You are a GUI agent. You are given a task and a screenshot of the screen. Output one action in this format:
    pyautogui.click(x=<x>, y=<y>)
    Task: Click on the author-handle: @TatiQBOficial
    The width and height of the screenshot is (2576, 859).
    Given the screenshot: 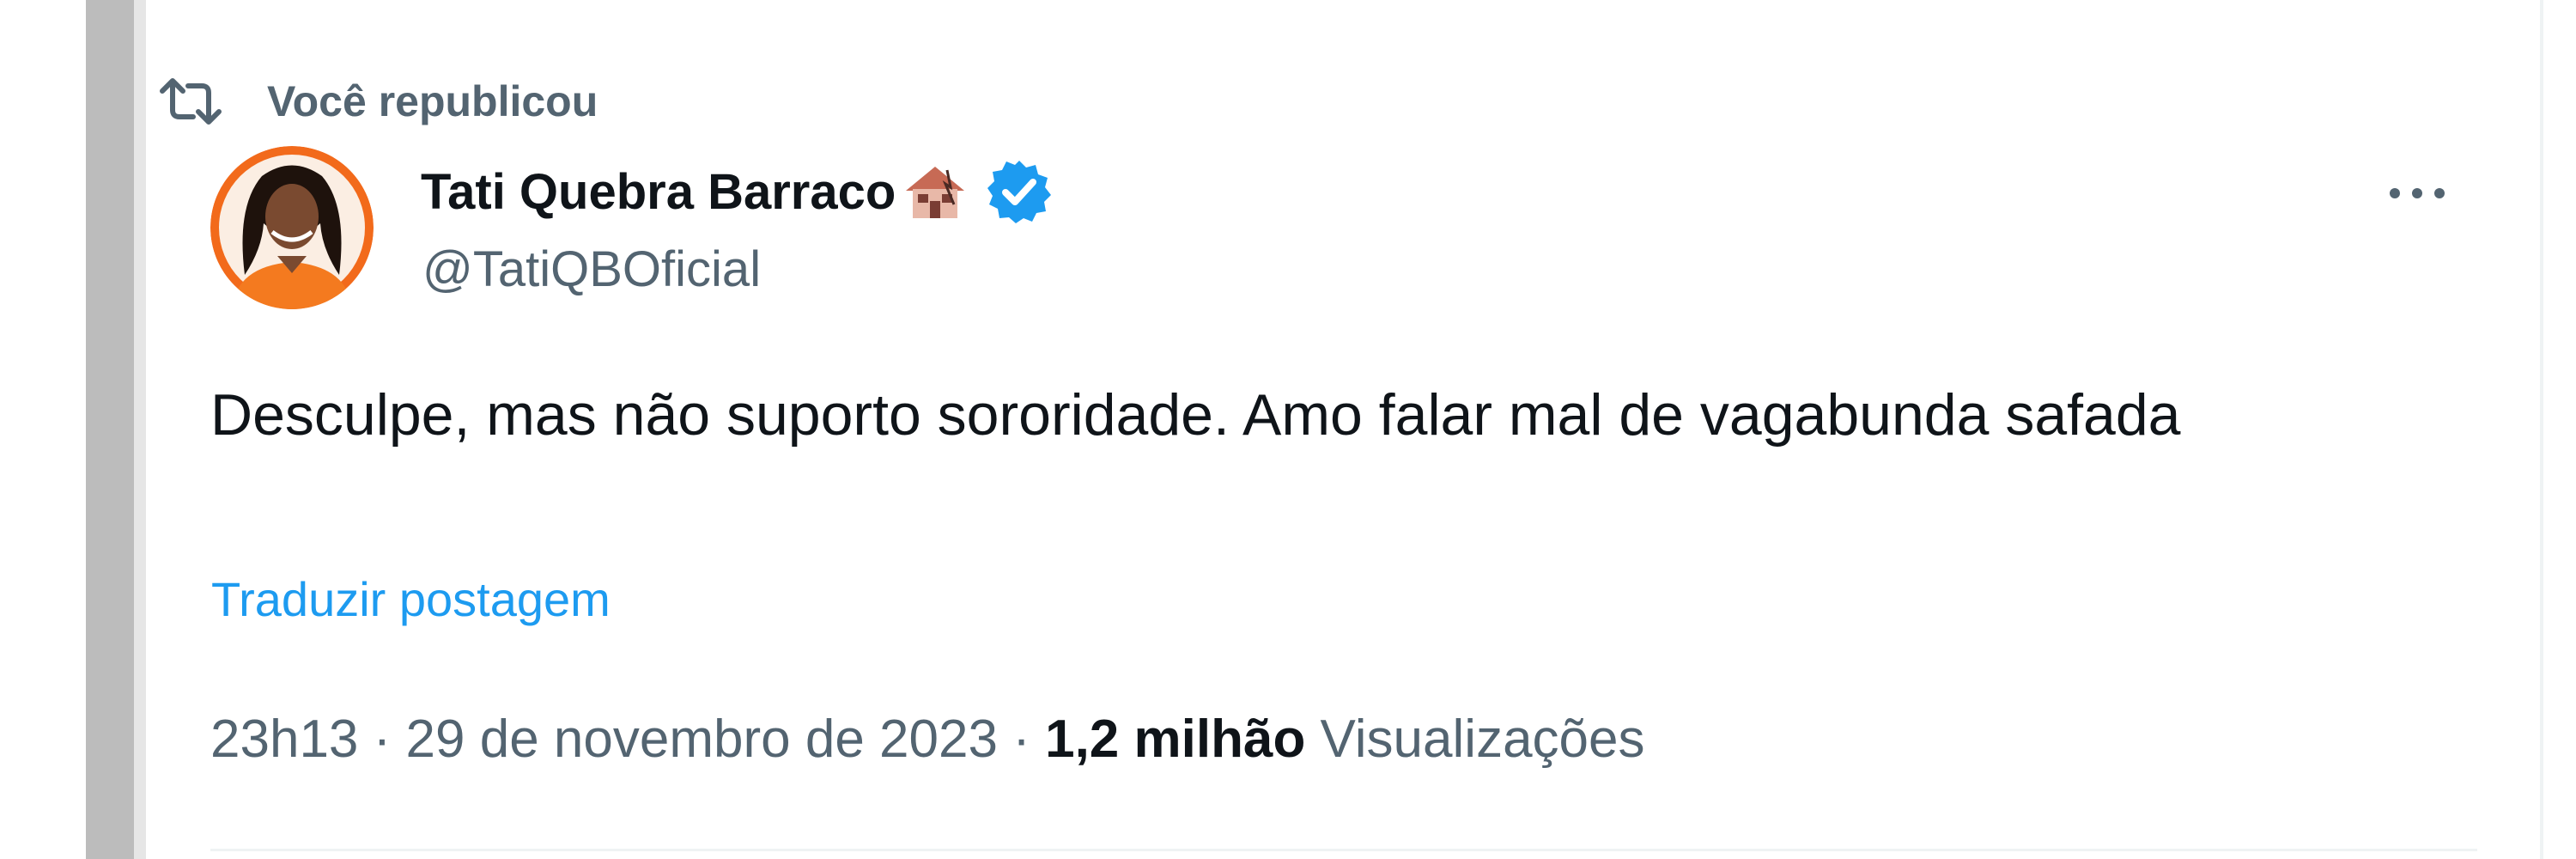 What is the action you would take?
    pyautogui.click(x=591, y=269)
    